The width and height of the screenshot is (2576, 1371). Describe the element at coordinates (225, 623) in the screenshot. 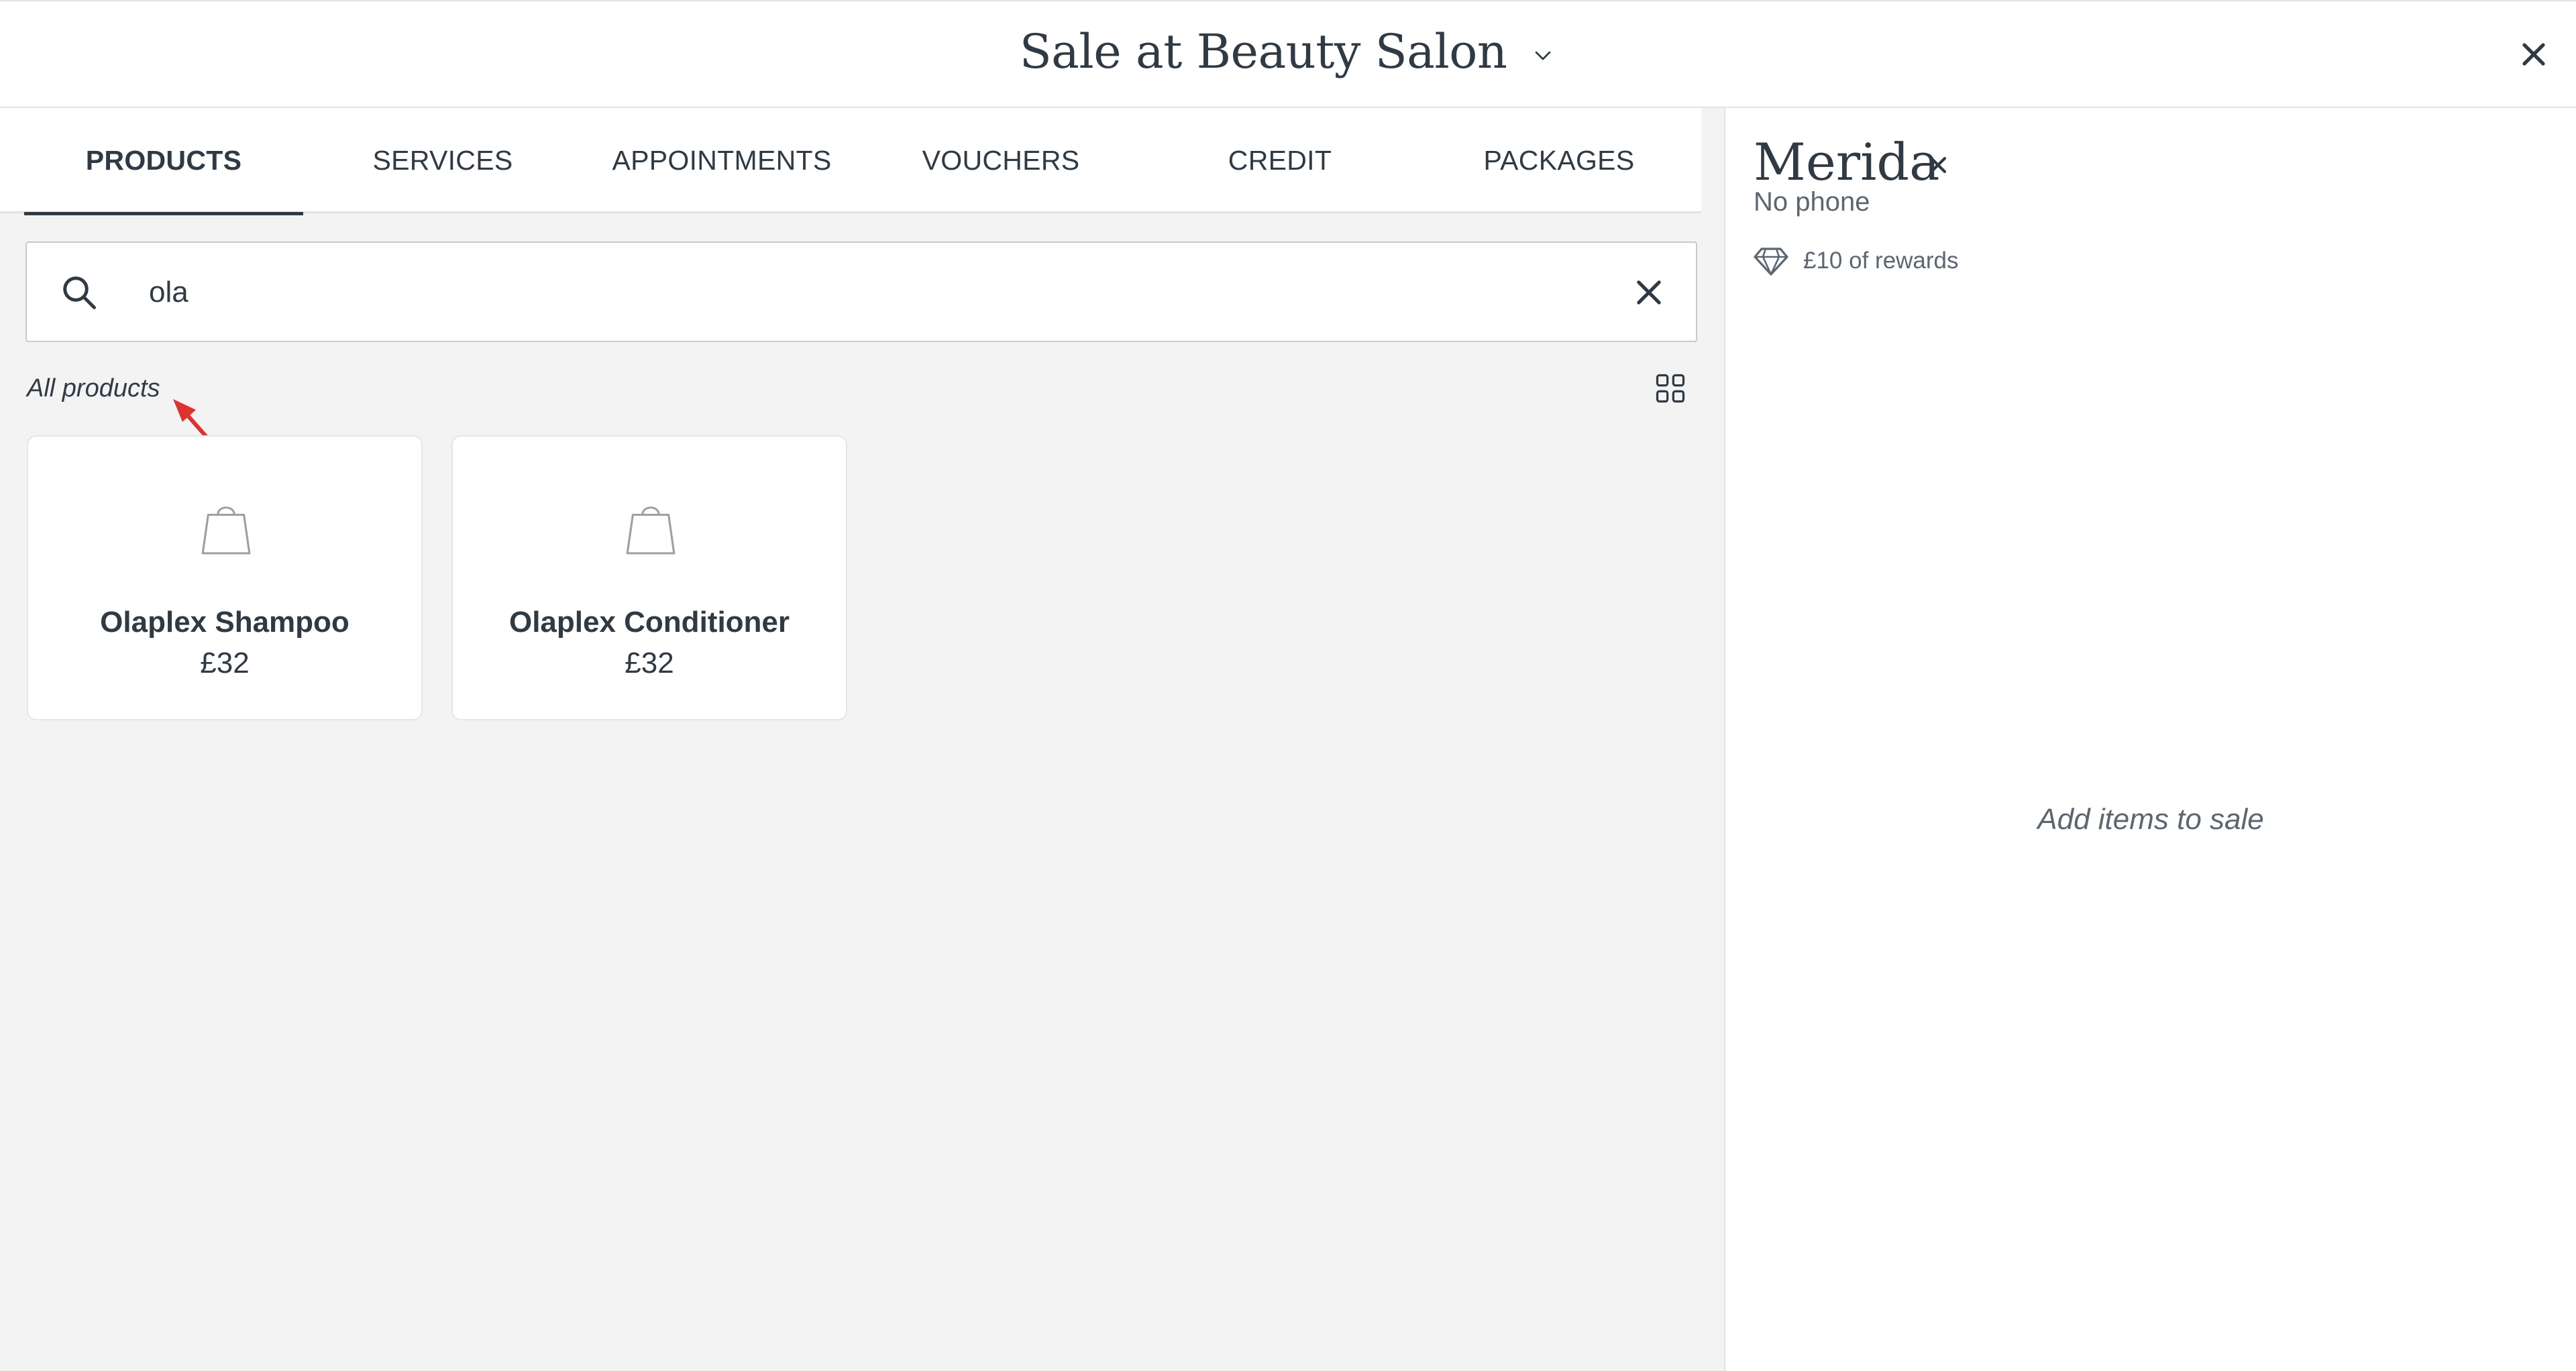

I see `product-name: Olaplex Shampoo` at that location.